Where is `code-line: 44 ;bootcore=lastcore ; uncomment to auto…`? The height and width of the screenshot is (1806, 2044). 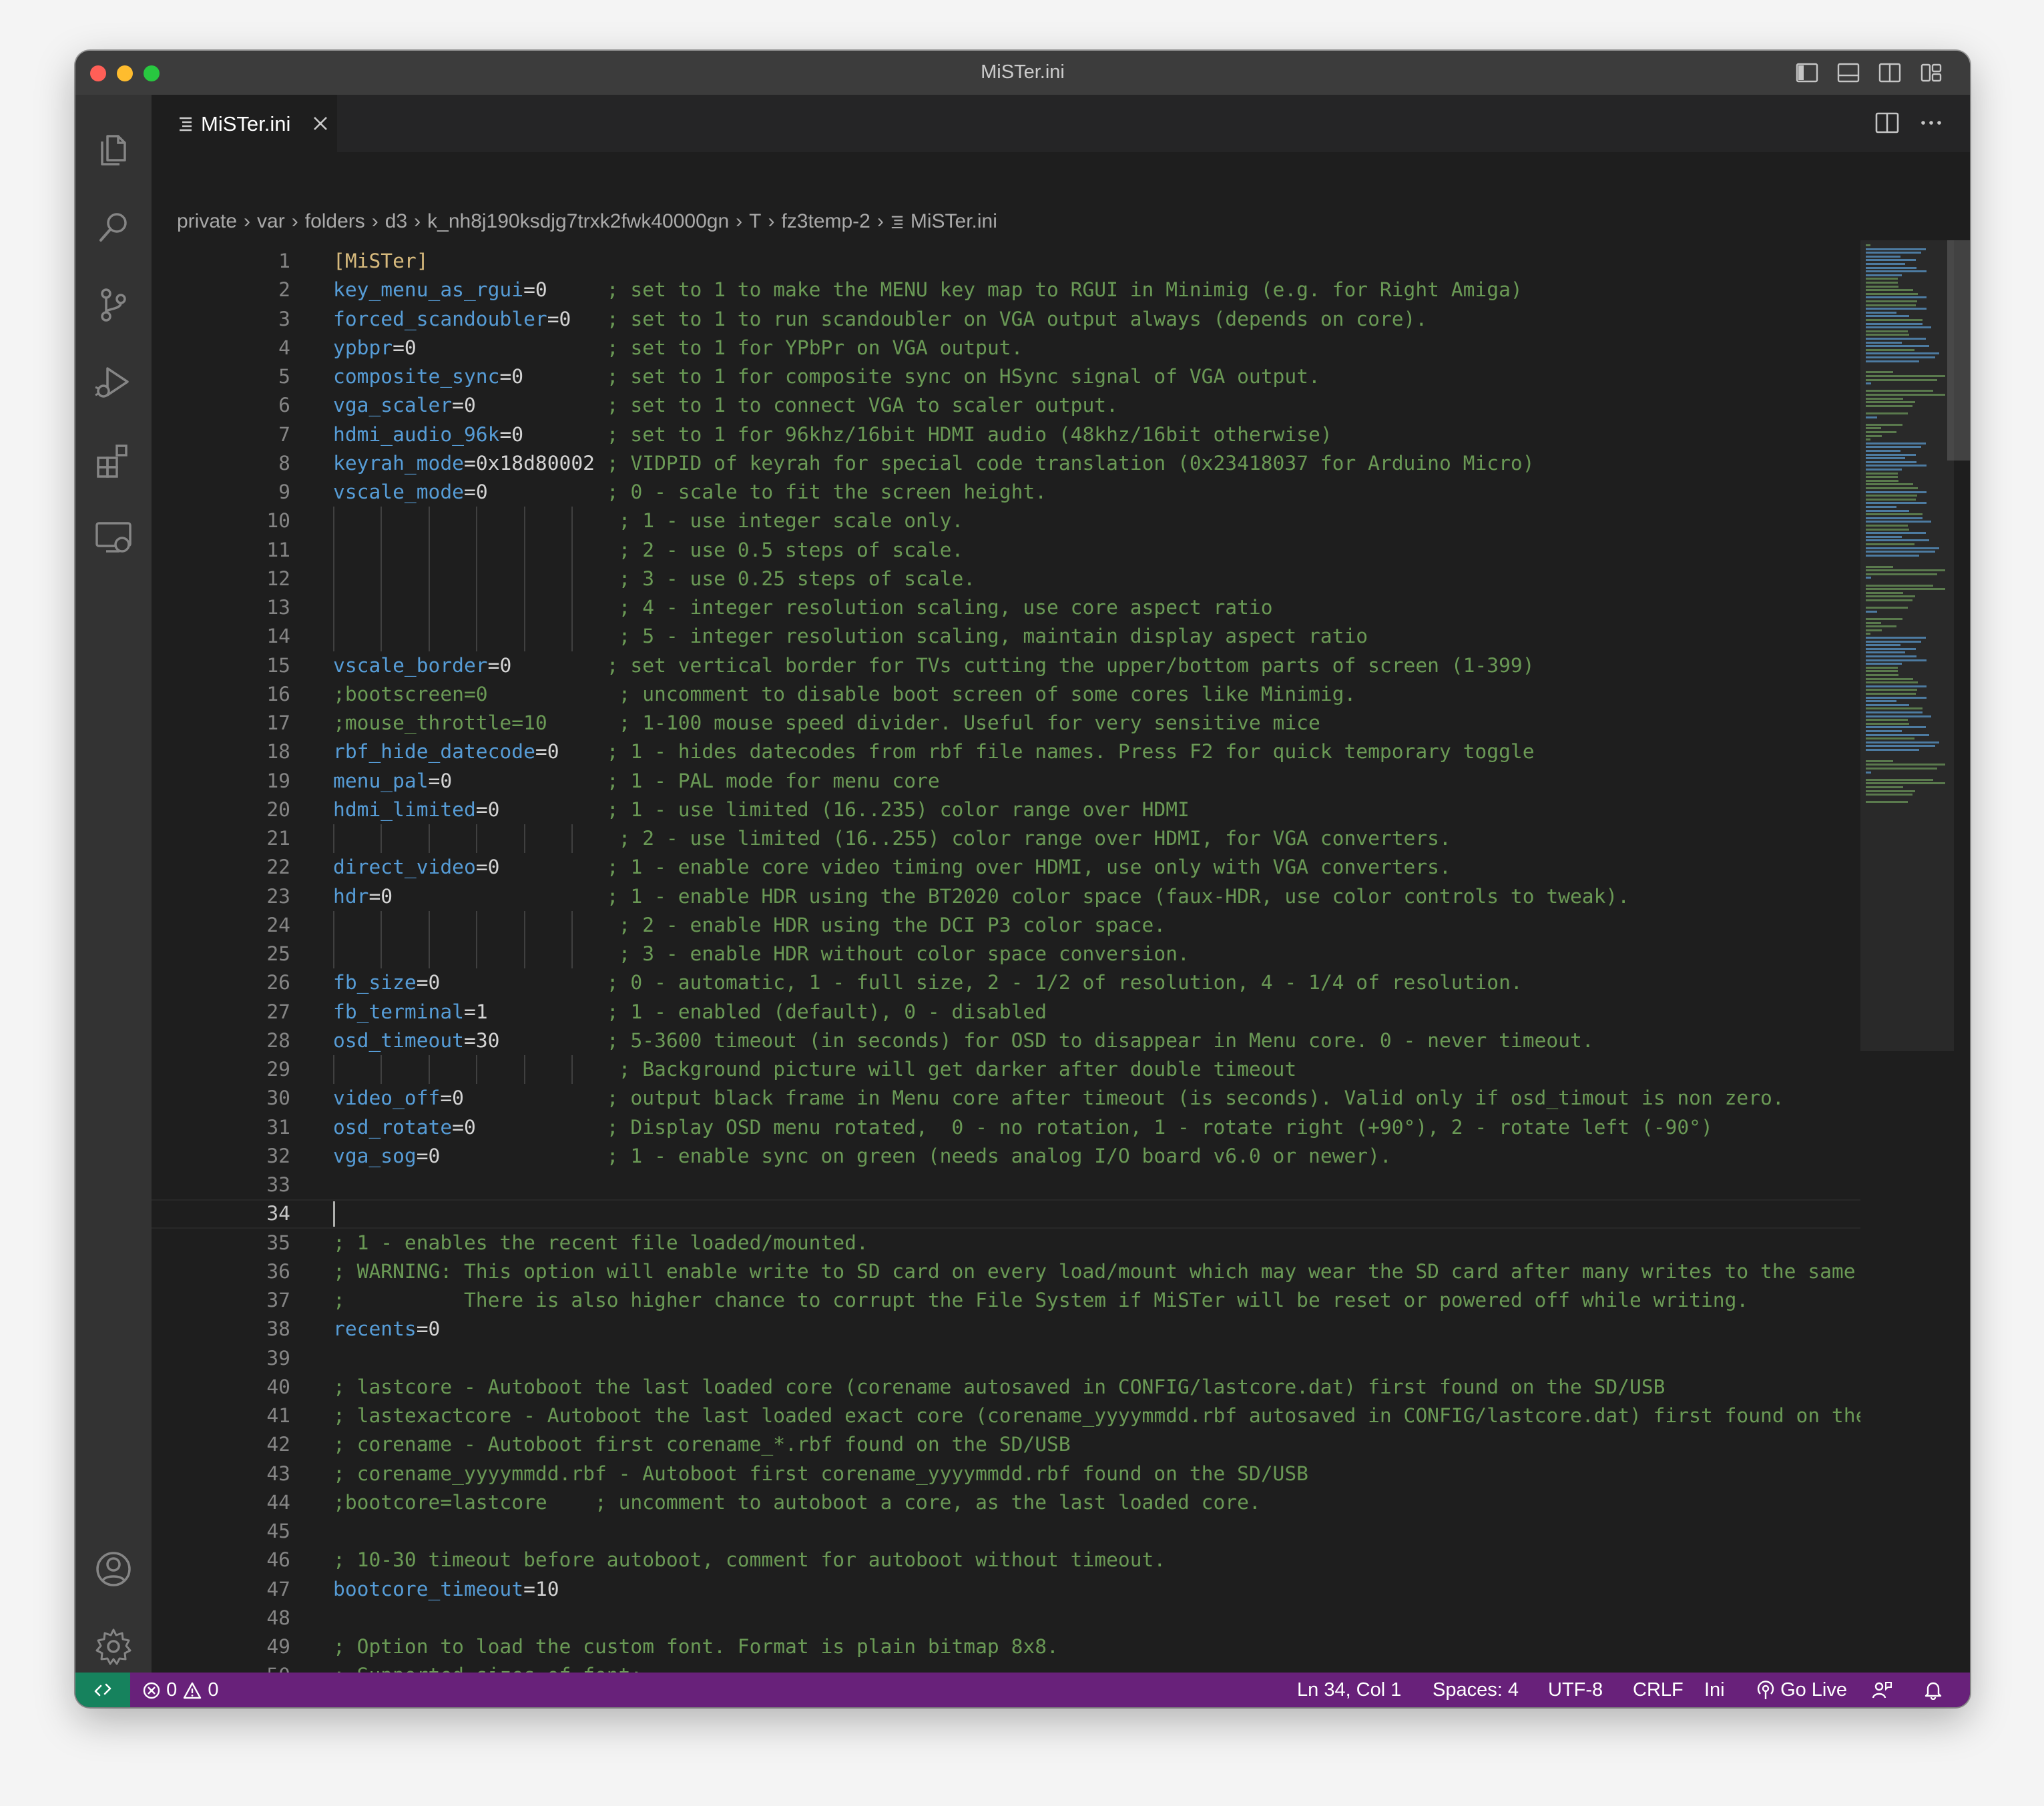 code-line: 44 ;bootcore=lastcore ; uncomment to auto… is located at coordinates (1006, 1502).